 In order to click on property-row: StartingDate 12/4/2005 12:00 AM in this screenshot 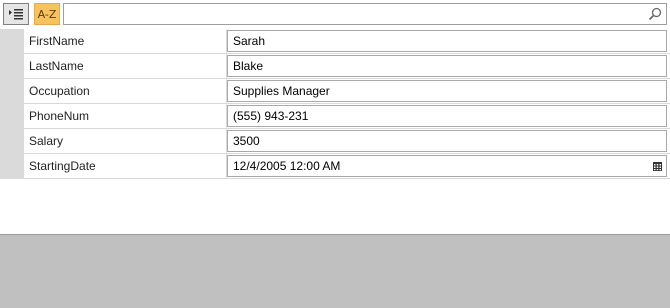, I will do `click(347, 166)`.